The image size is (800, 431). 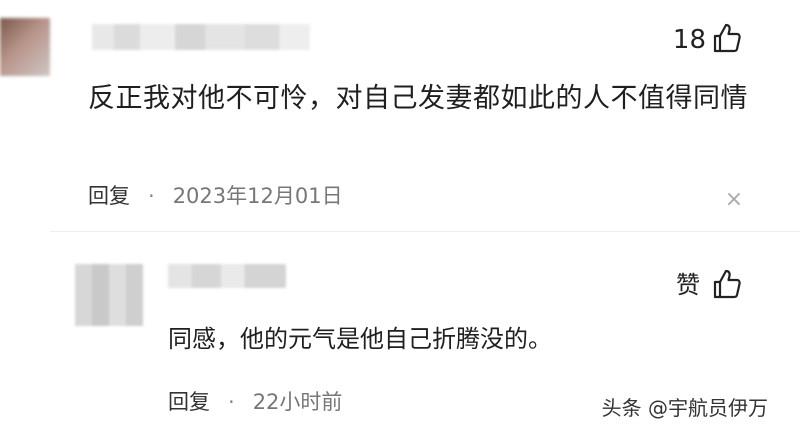 What do you see at coordinates (360, 339) in the screenshot?
I see `reply-text: 同感，他的元气是他自己折腾没的。` at bounding box center [360, 339].